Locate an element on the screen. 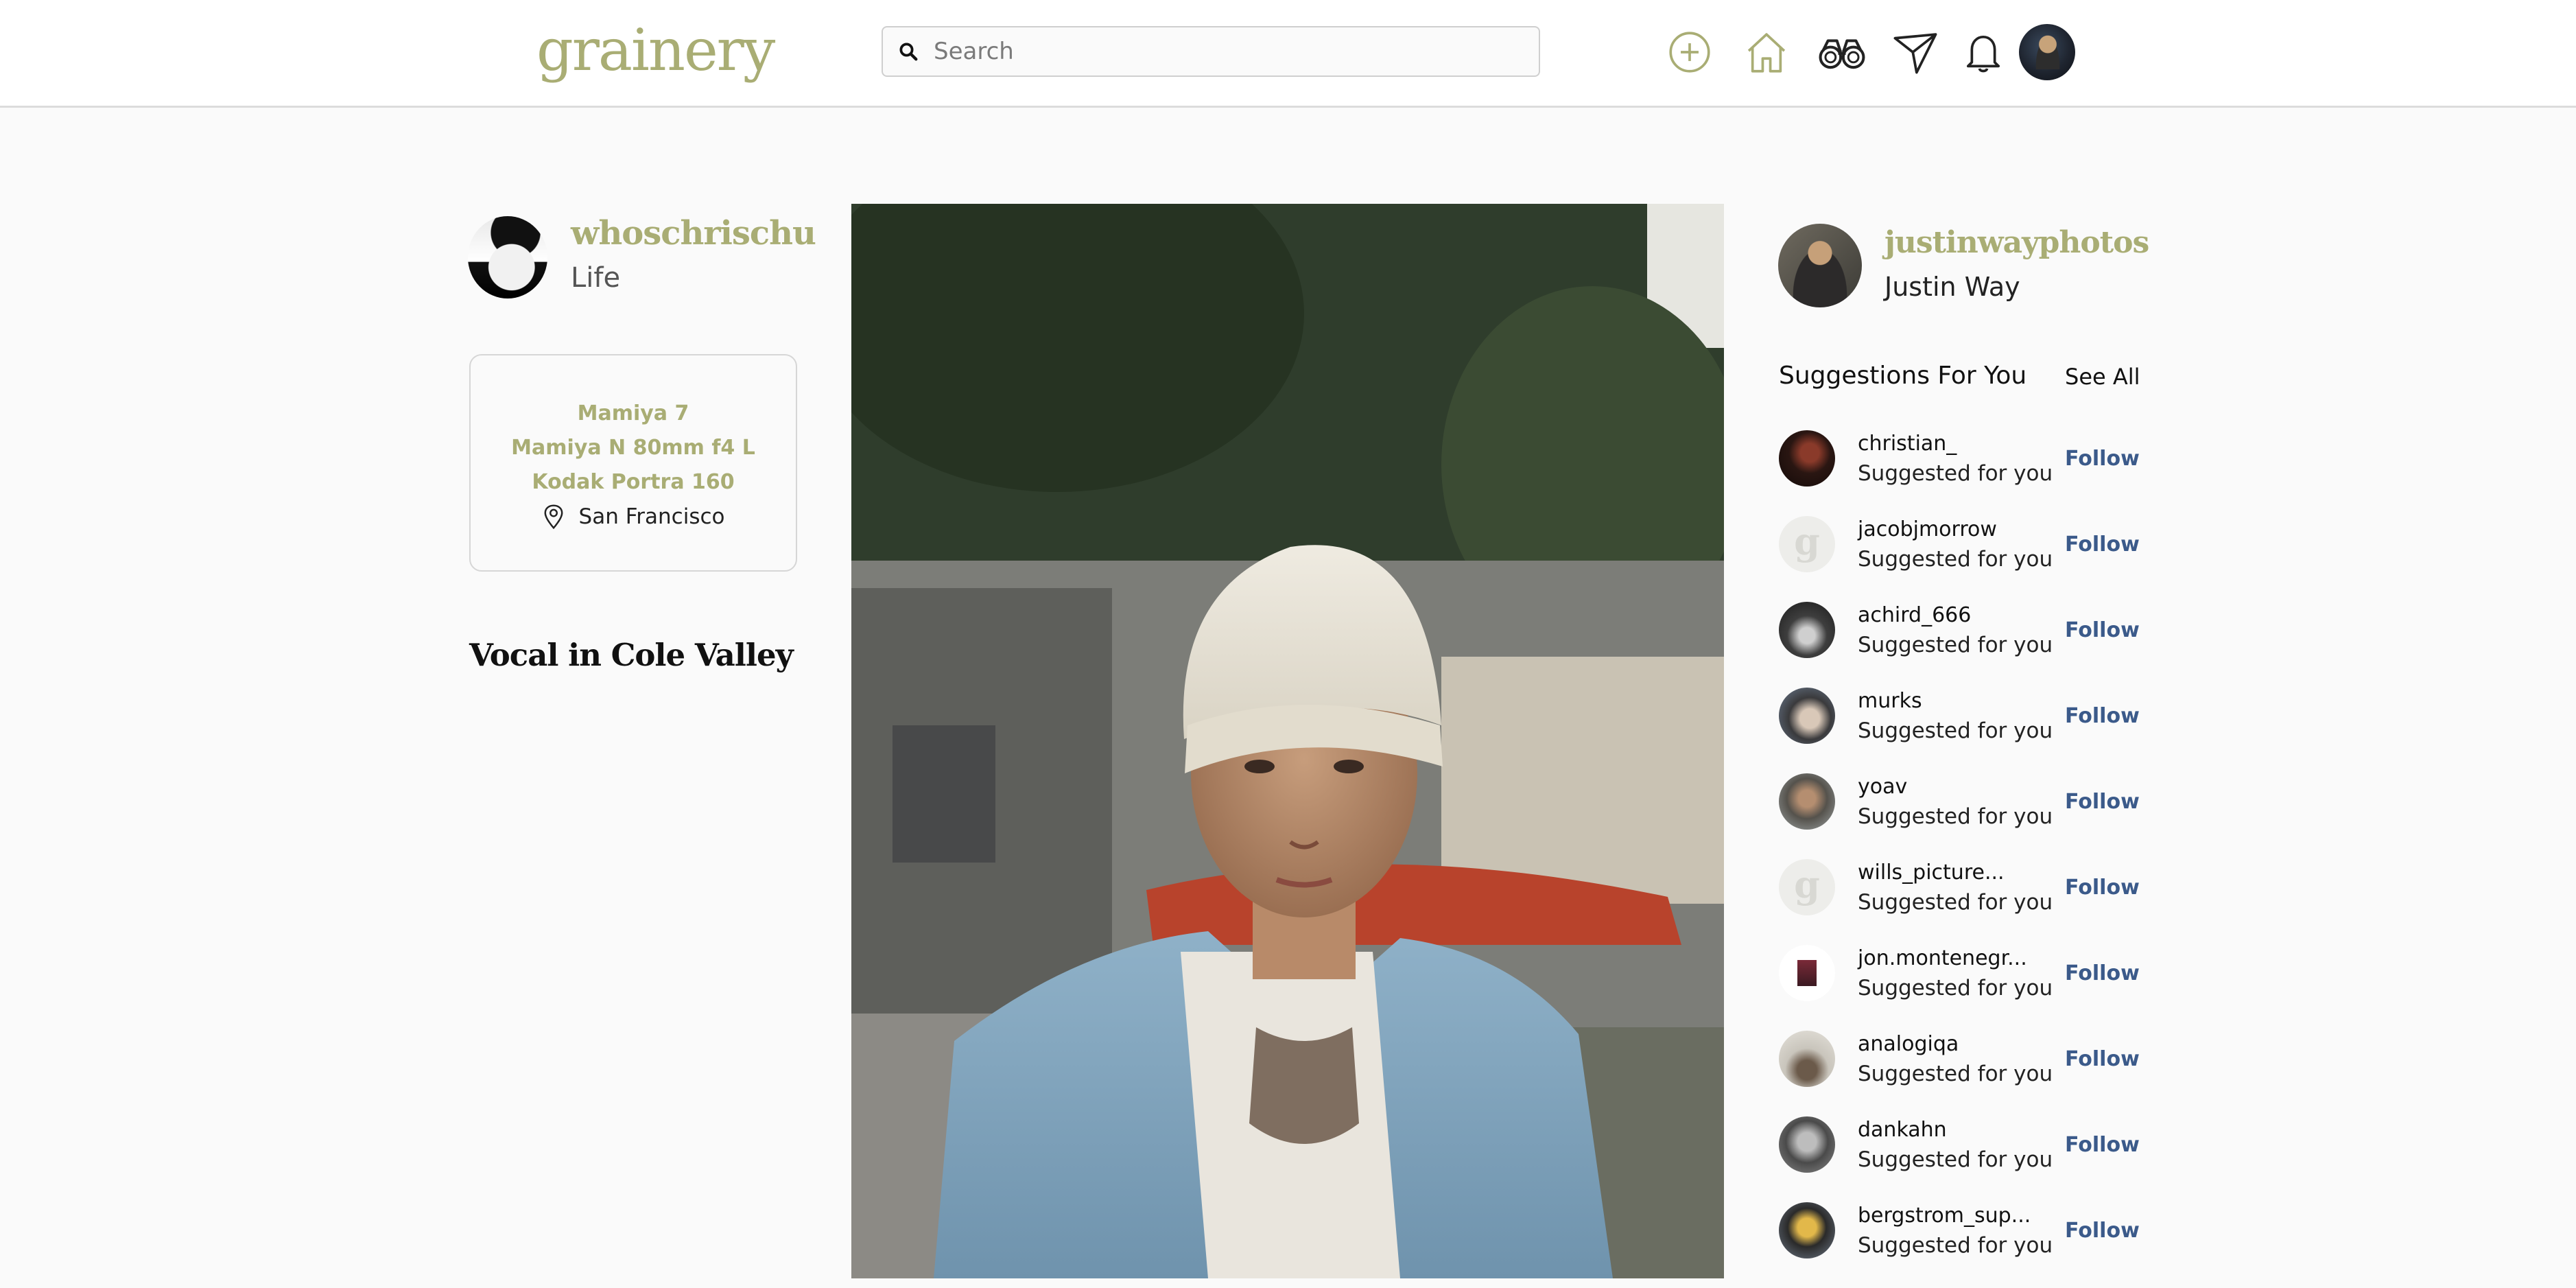 The width and height of the screenshot is (2576, 1288). search-icon is located at coordinates (908, 52).